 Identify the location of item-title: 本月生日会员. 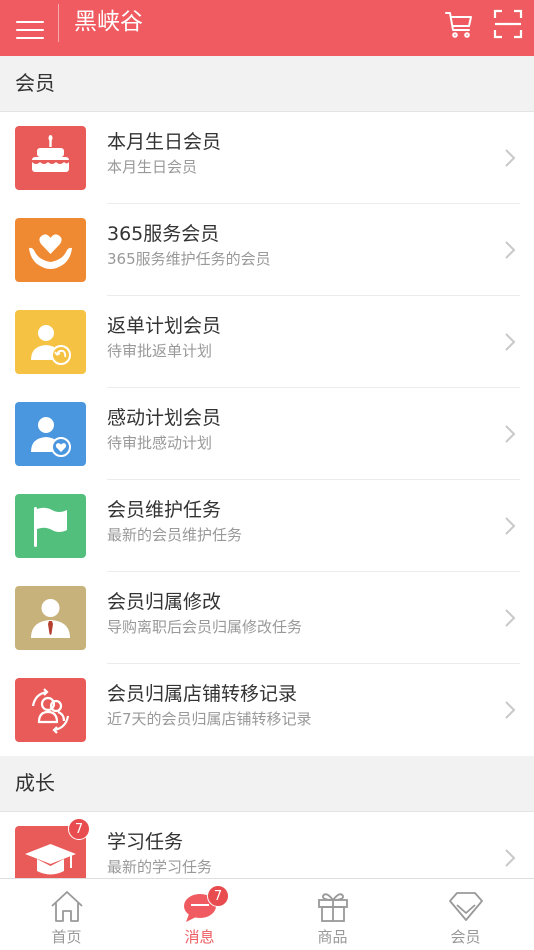
(164, 142).